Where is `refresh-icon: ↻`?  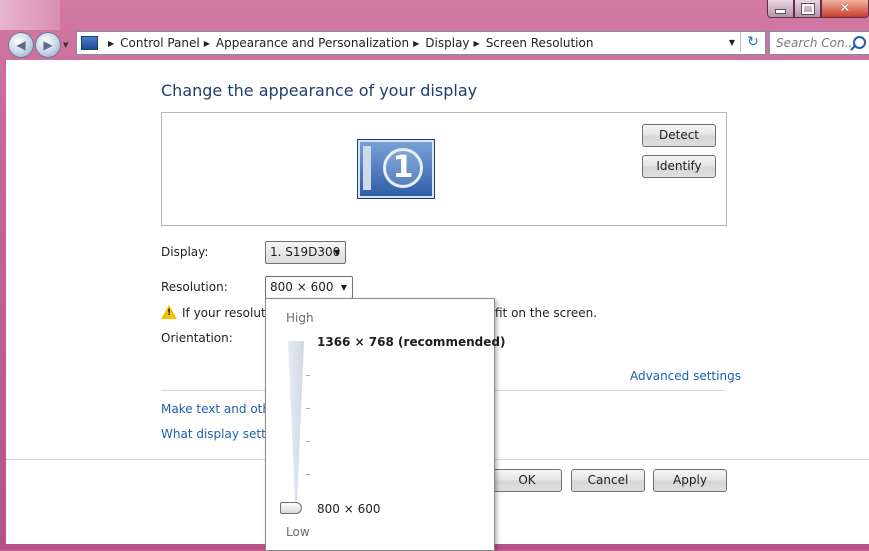 refresh-icon: ↻ is located at coordinates (753, 42).